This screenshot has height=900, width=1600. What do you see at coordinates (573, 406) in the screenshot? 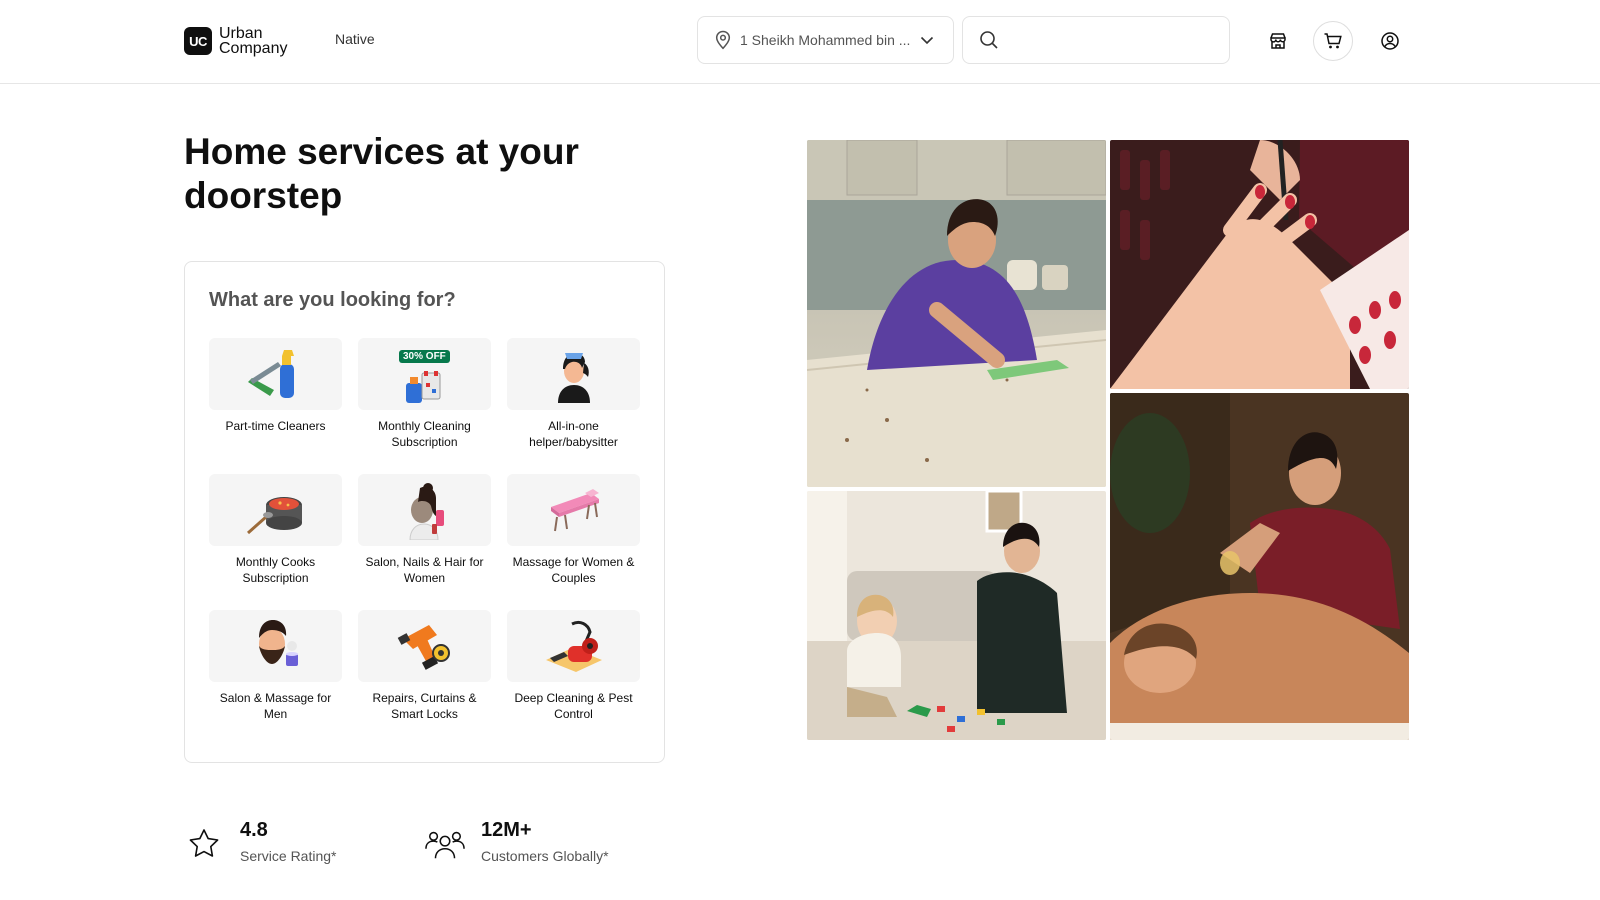
I see `service-tile-helper-babysitter: All-in-one helper/babysitter` at bounding box center [573, 406].